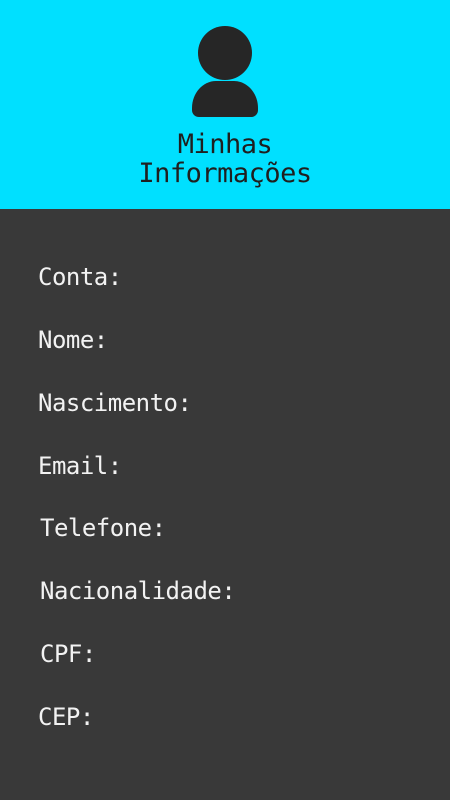  Describe the element at coordinates (138, 591) in the screenshot. I see `nationality-label: Nacionalidade:` at that location.